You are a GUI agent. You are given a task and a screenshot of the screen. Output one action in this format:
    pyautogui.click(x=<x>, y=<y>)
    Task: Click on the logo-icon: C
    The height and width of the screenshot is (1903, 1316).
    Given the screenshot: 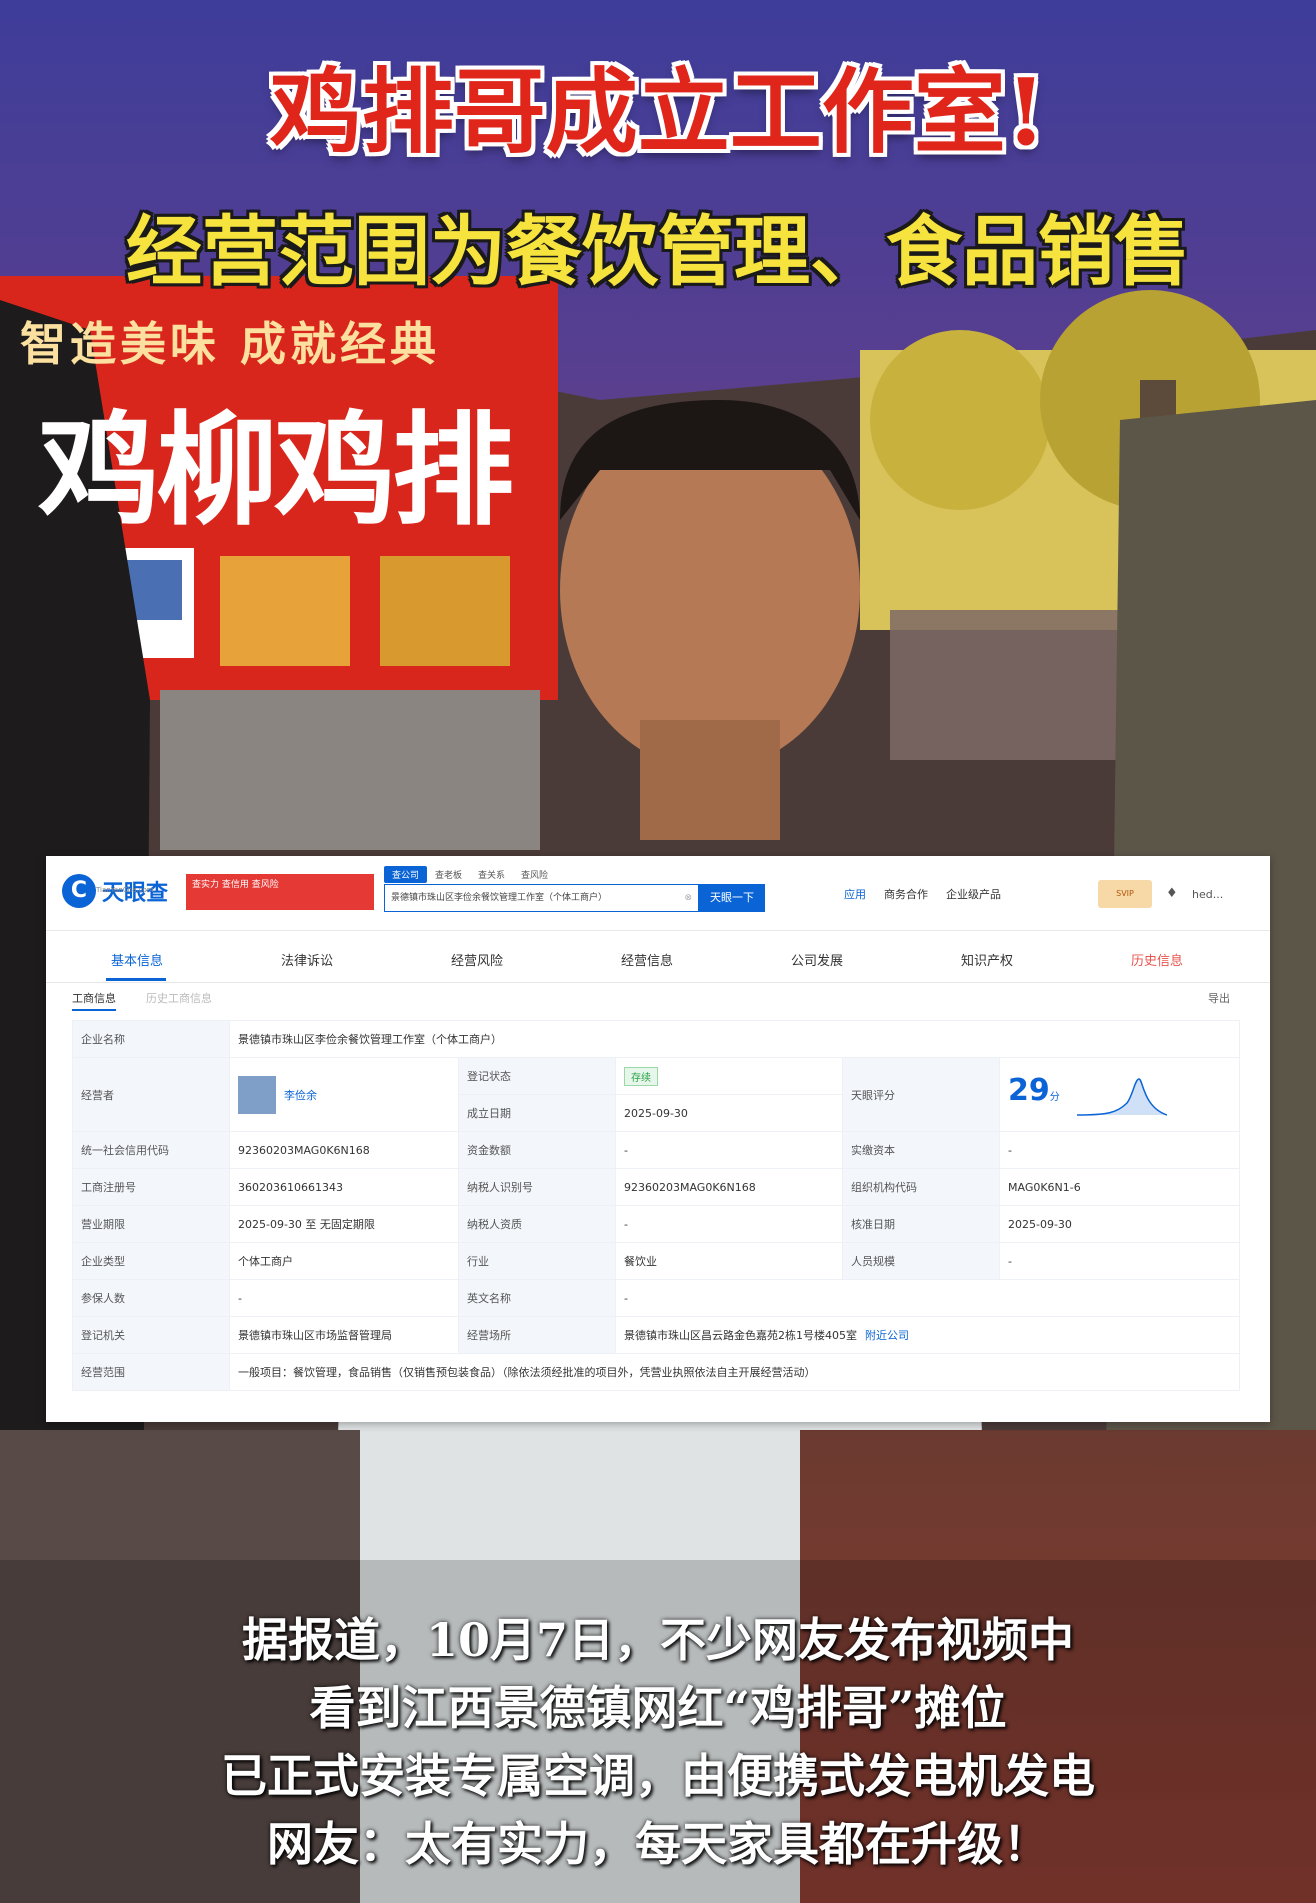 What is the action you would take?
    pyautogui.click(x=79, y=891)
    